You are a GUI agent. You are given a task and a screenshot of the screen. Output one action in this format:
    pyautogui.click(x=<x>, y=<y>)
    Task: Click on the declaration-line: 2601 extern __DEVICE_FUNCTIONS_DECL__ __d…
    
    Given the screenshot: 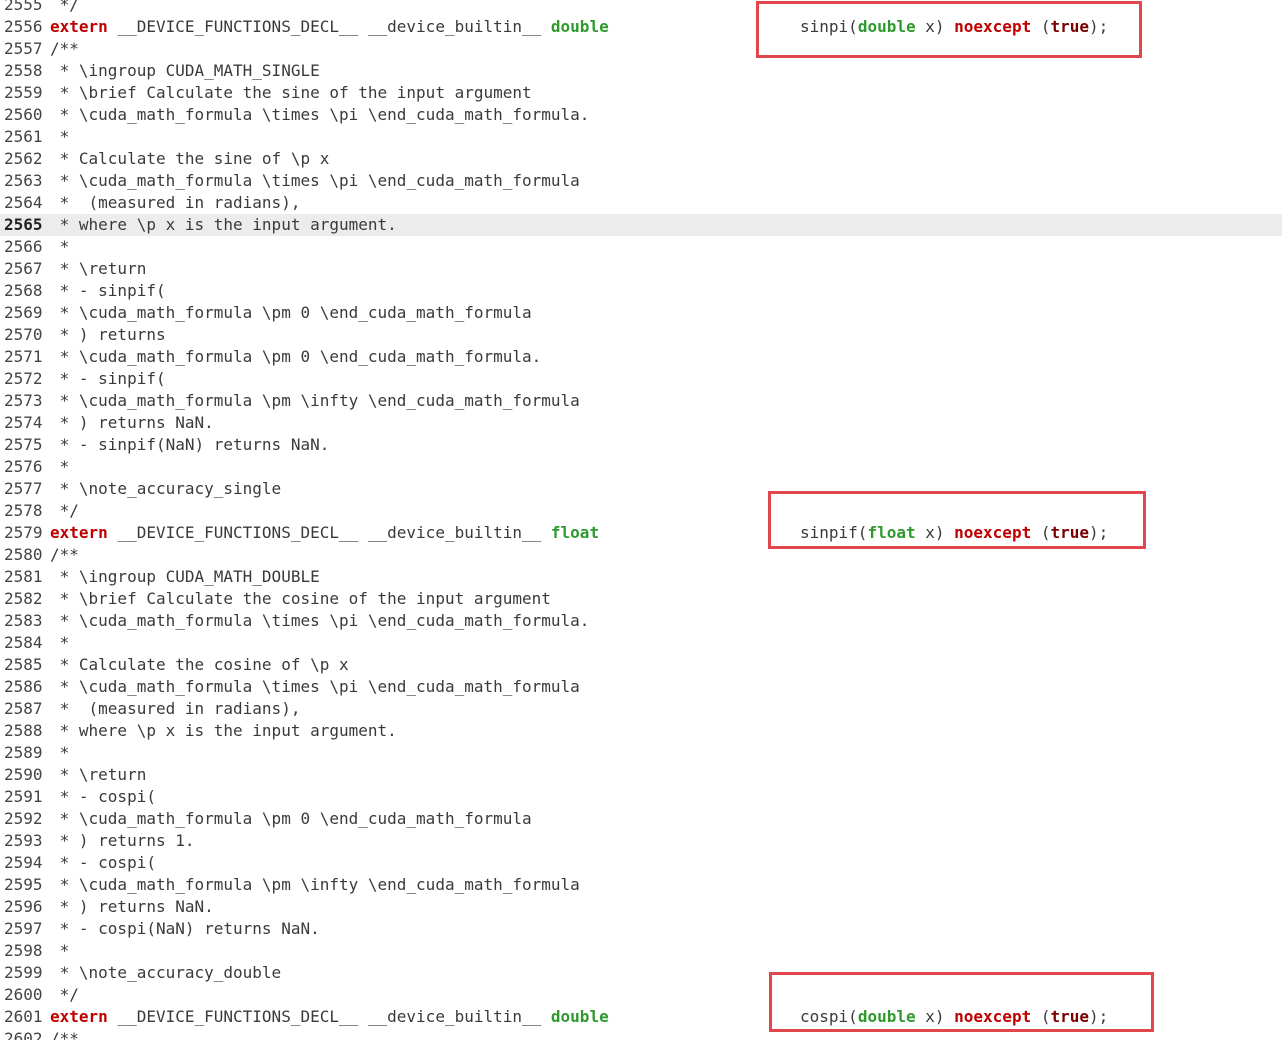 What is the action you would take?
    pyautogui.click(x=641, y=1017)
    